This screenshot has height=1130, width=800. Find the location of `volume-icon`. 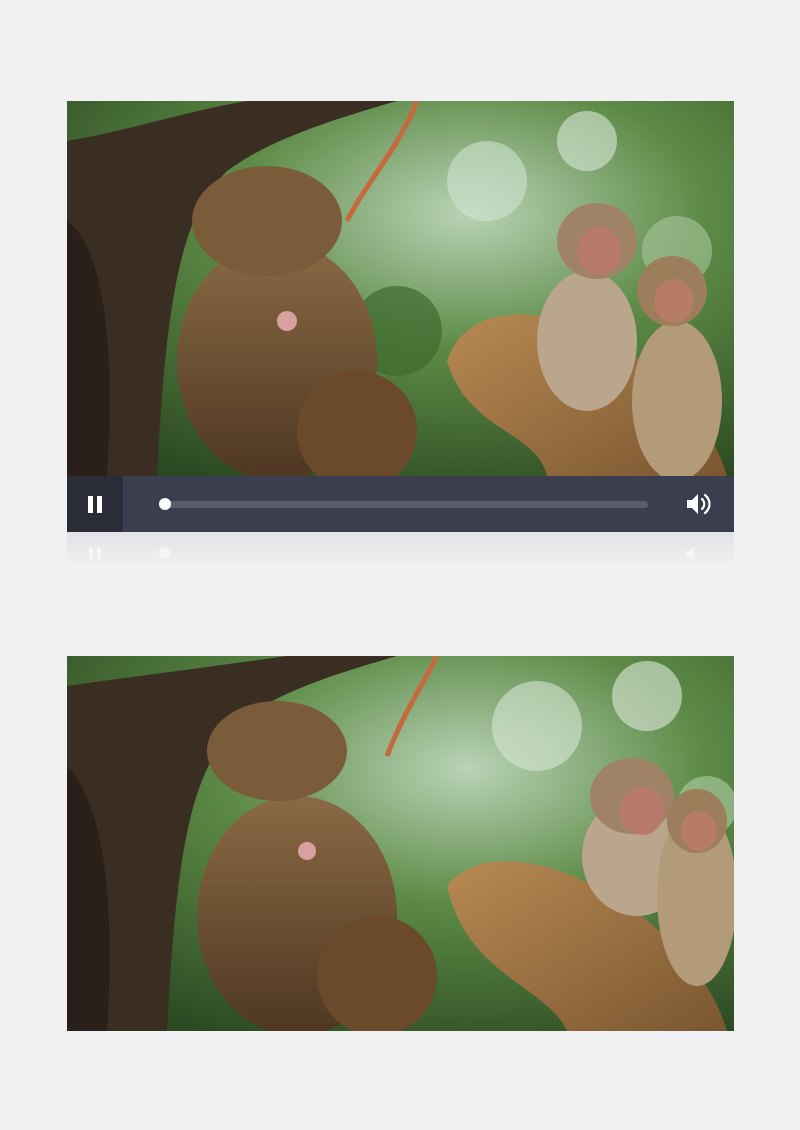

volume-icon is located at coordinates (699, 504).